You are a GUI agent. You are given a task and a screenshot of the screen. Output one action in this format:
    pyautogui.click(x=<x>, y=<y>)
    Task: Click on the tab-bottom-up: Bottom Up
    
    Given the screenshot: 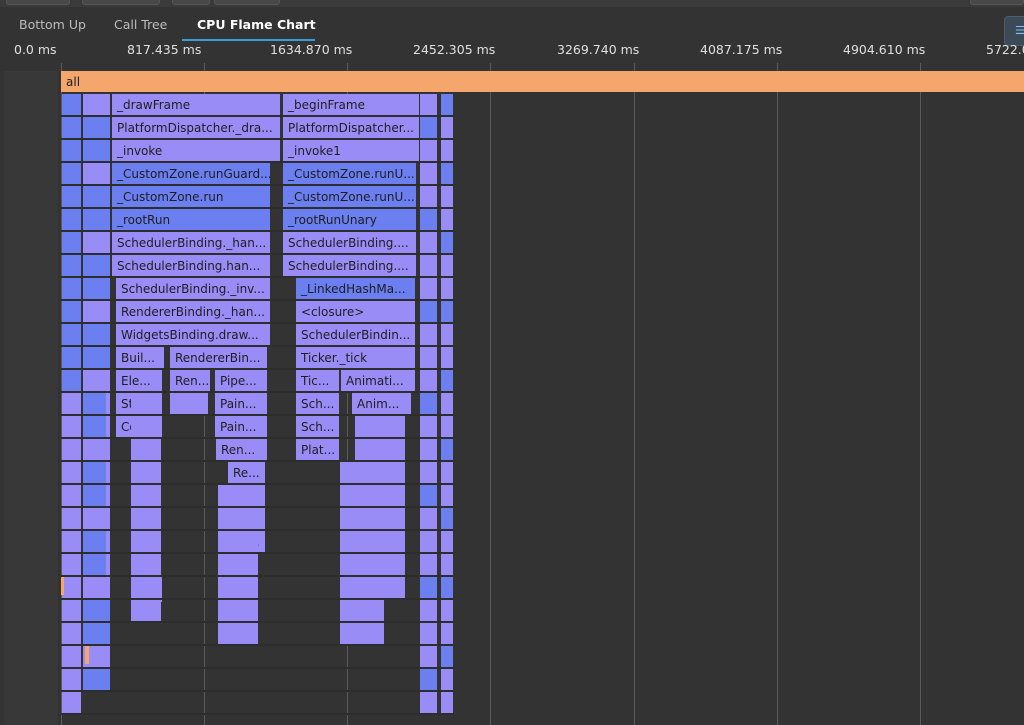 What is the action you would take?
    pyautogui.click(x=52, y=24)
    